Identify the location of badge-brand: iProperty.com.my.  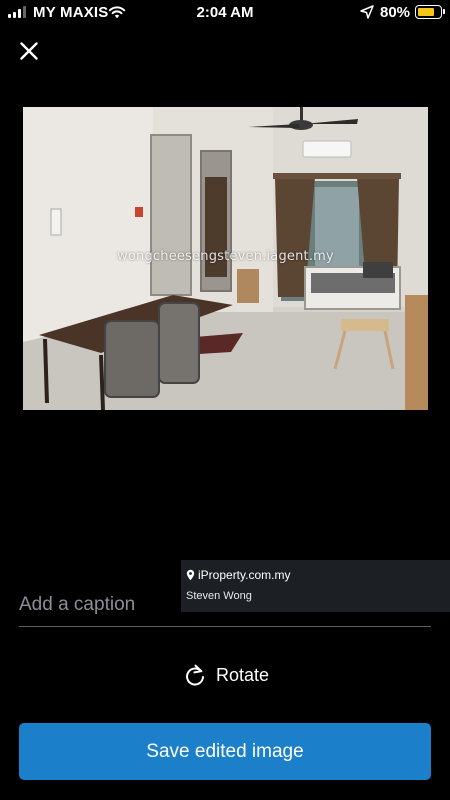
(238, 575).